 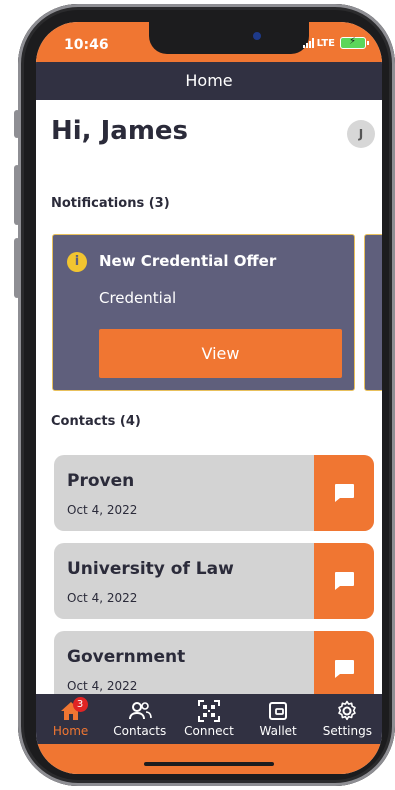 What do you see at coordinates (120, 131) in the screenshot?
I see `greeting-text: Hi, James` at bounding box center [120, 131].